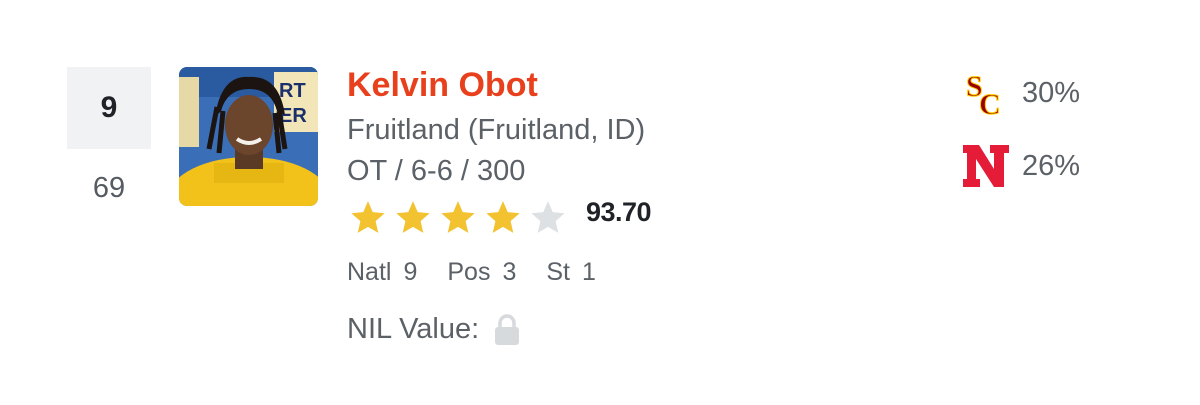  I want to click on rank-number: 9, so click(109, 107).